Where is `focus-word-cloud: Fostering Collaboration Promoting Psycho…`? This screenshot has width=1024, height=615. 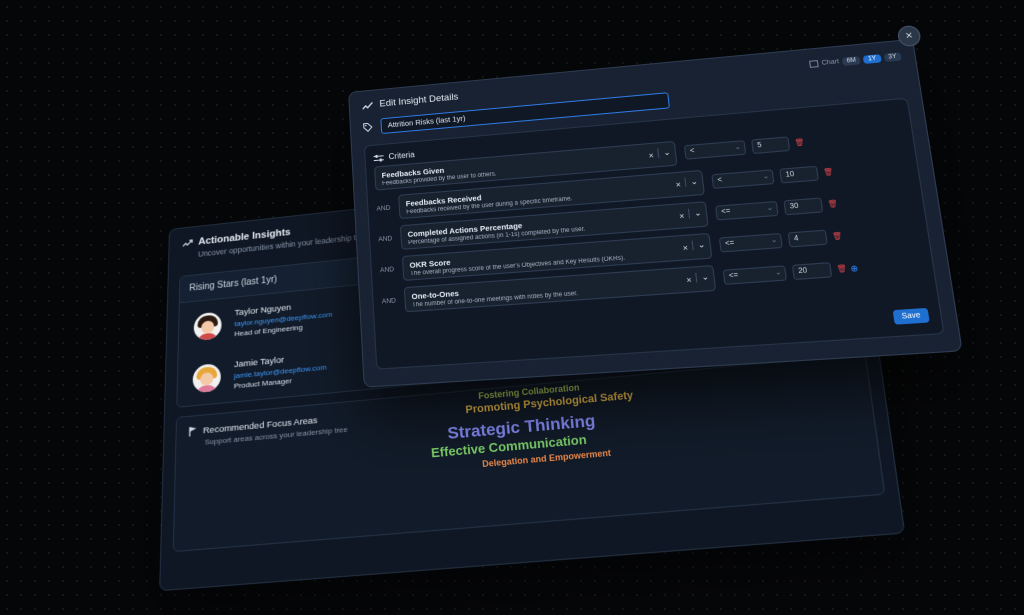 focus-word-cloud: Fostering Collaboration Promoting Psycho… is located at coordinates (550, 435).